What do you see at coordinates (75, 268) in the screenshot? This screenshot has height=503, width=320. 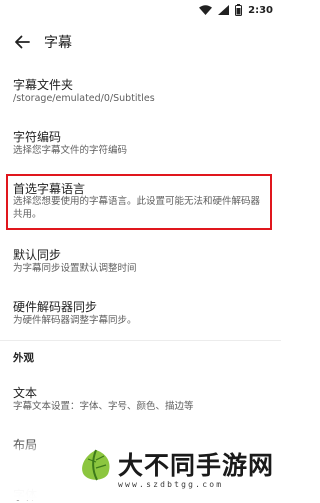 I see `pref-summary: 为字幕同步设置默认调整时间` at bounding box center [75, 268].